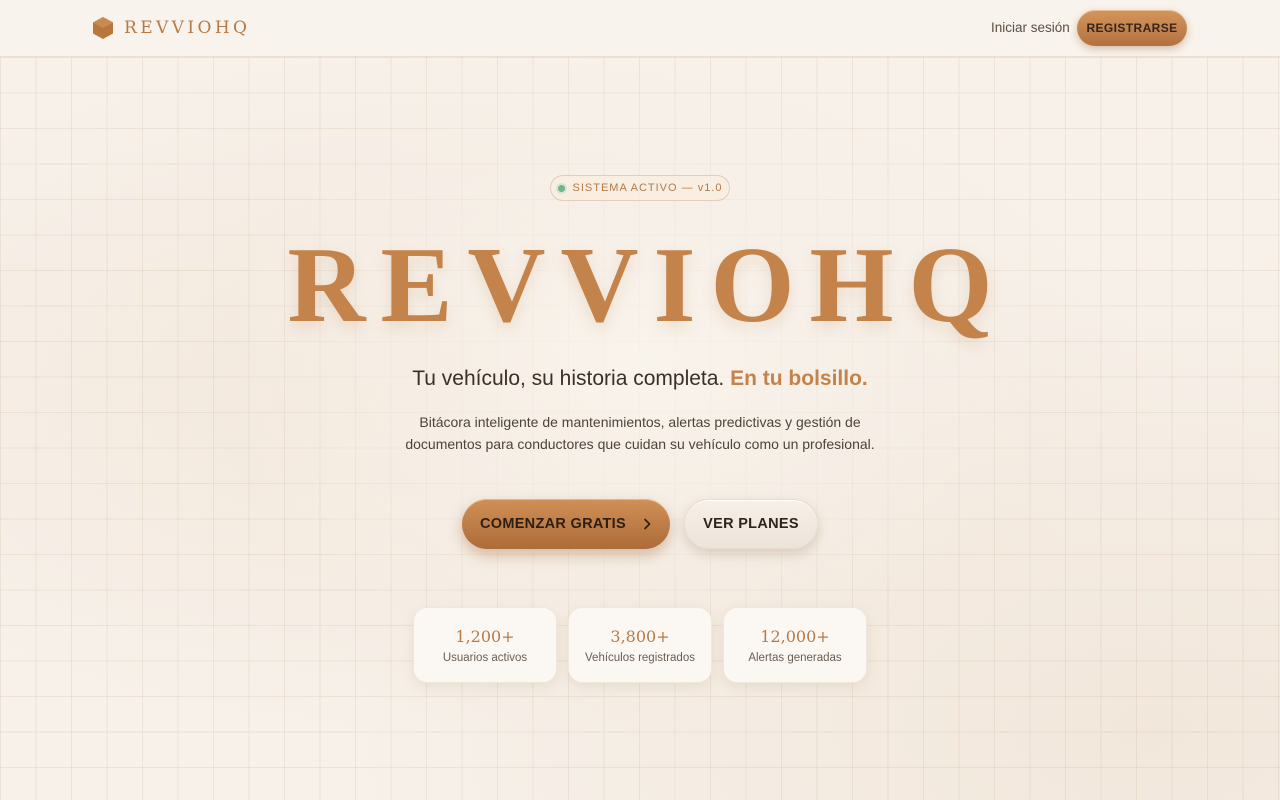  I want to click on logo-link: REVVIOHQ, so click(171, 28).